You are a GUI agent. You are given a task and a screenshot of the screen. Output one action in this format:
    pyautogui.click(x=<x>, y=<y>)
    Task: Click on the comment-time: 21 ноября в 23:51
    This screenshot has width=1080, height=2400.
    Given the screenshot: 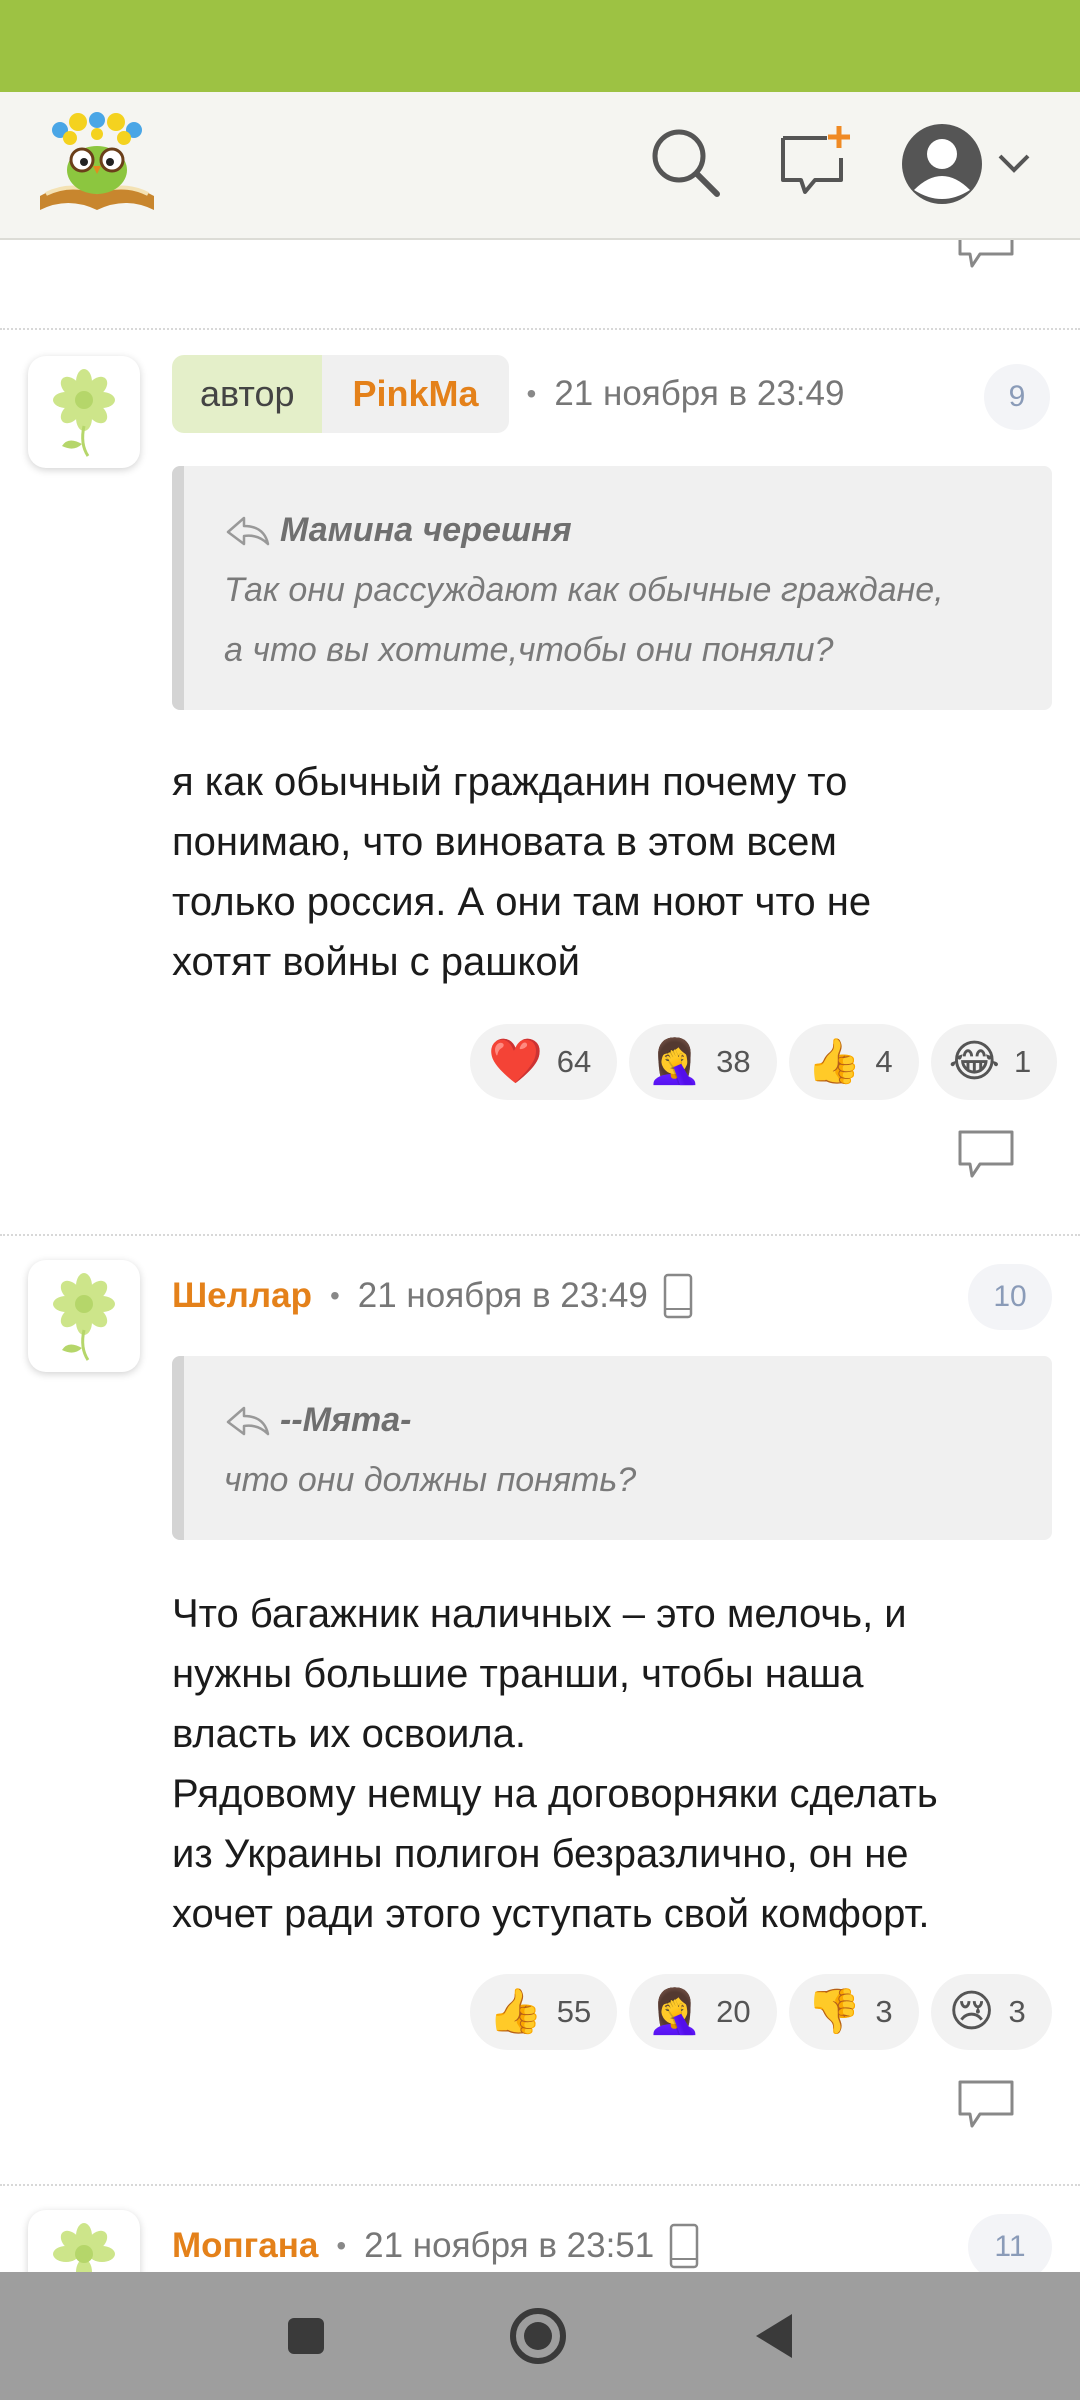 What is the action you would take?
    pyautogui.click(x=509, y=2245)
    